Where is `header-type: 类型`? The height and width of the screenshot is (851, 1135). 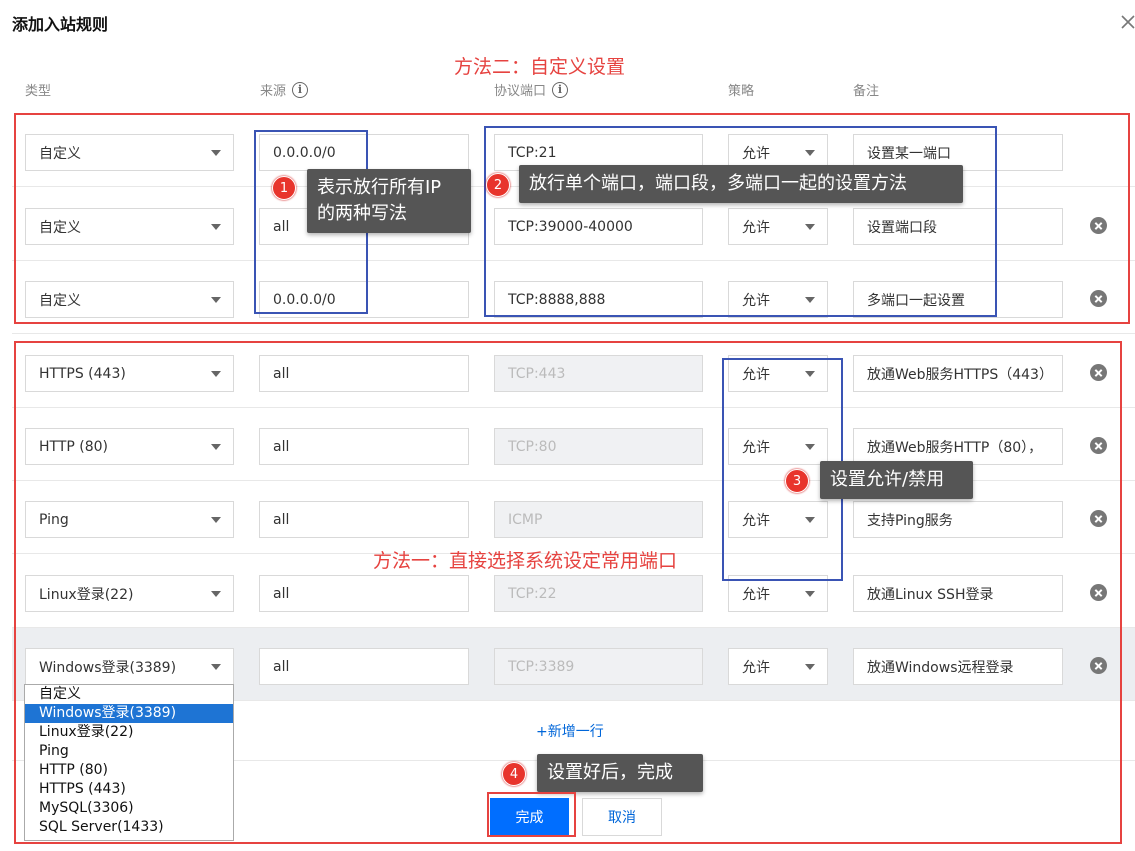
header-type: 类型 is located at coordinates (38, 89).